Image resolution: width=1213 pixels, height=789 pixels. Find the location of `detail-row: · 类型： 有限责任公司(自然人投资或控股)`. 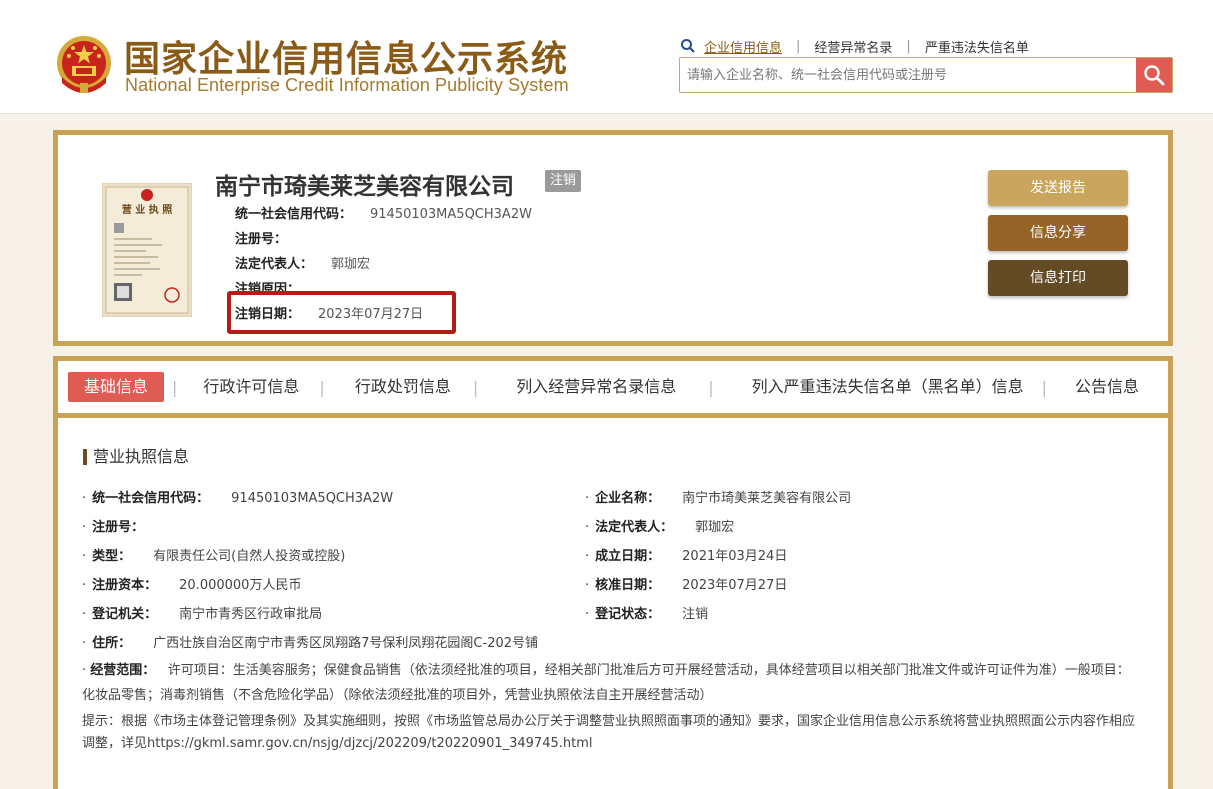

detail-row: · 类型： 有限责任公司(自然人投资或控股) is located at coordinates (214, 556).